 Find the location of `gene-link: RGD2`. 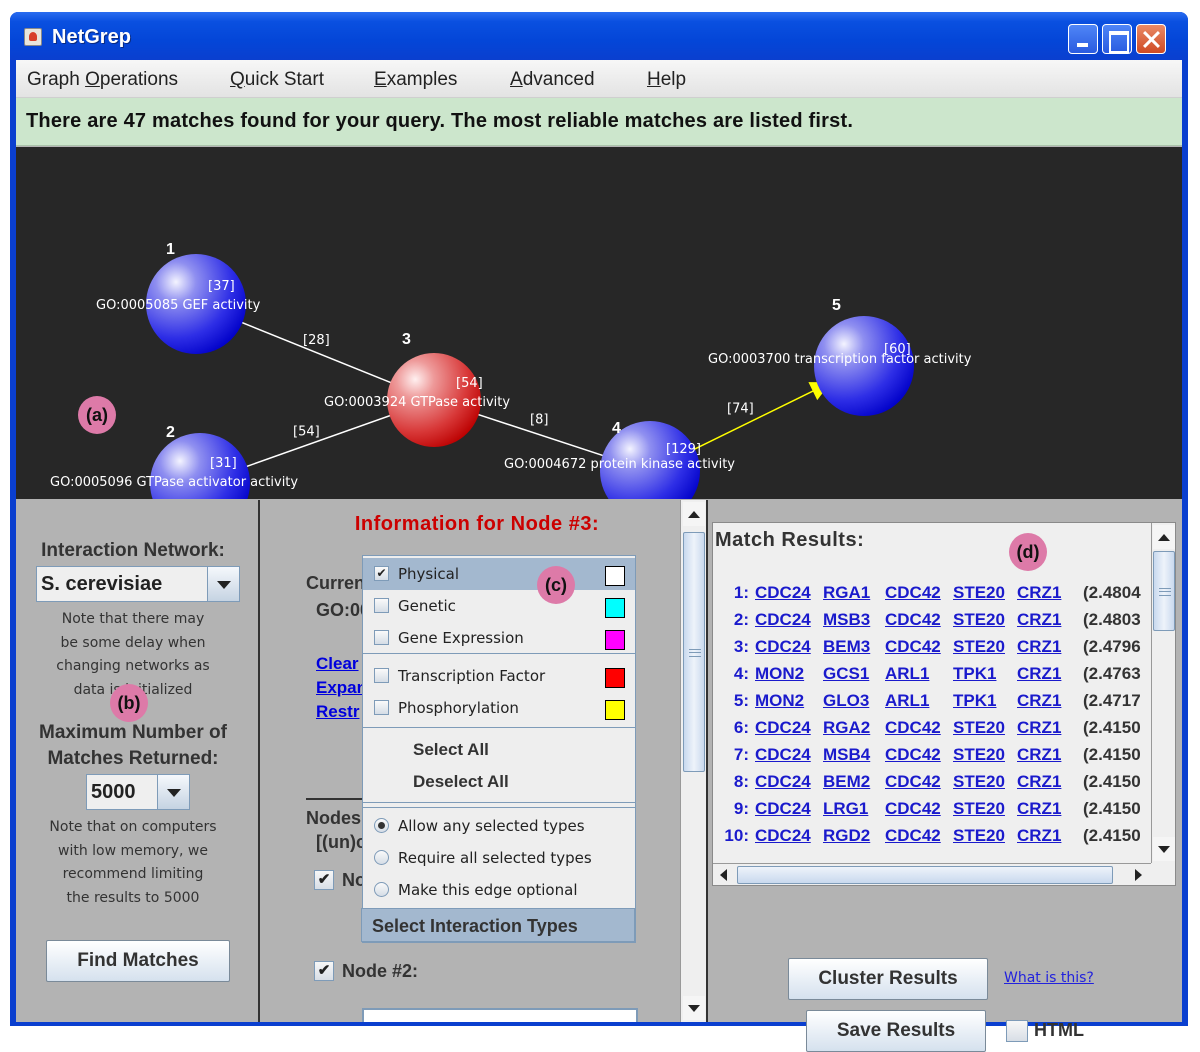

gene-link: RGD2 is located at coordinates (846, 836).